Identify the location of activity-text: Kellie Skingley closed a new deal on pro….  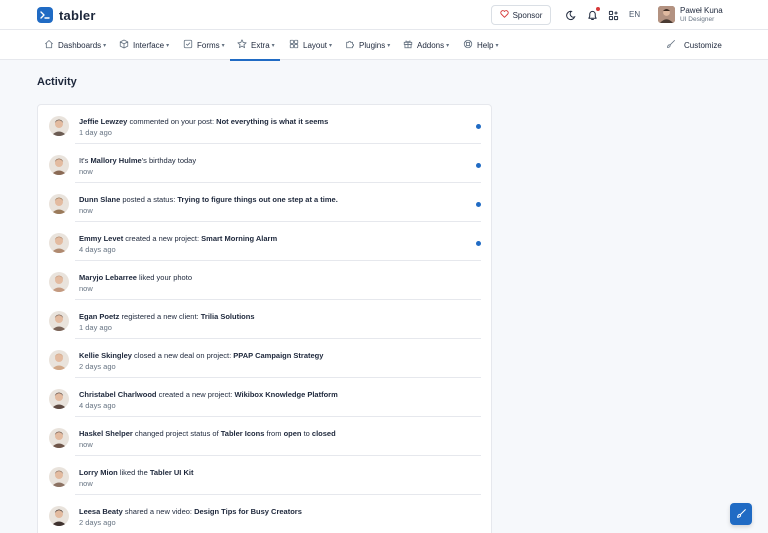
(201, 355).